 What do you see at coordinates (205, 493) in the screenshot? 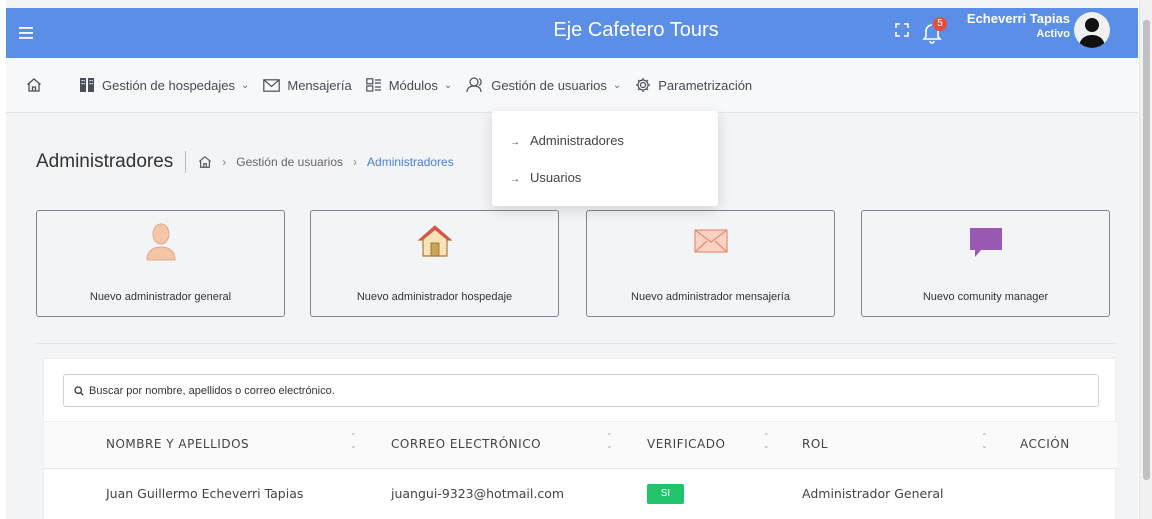
I see `cell-name: Juan Guillermo Echeverri Tapias` at bounding box center [205, 493].